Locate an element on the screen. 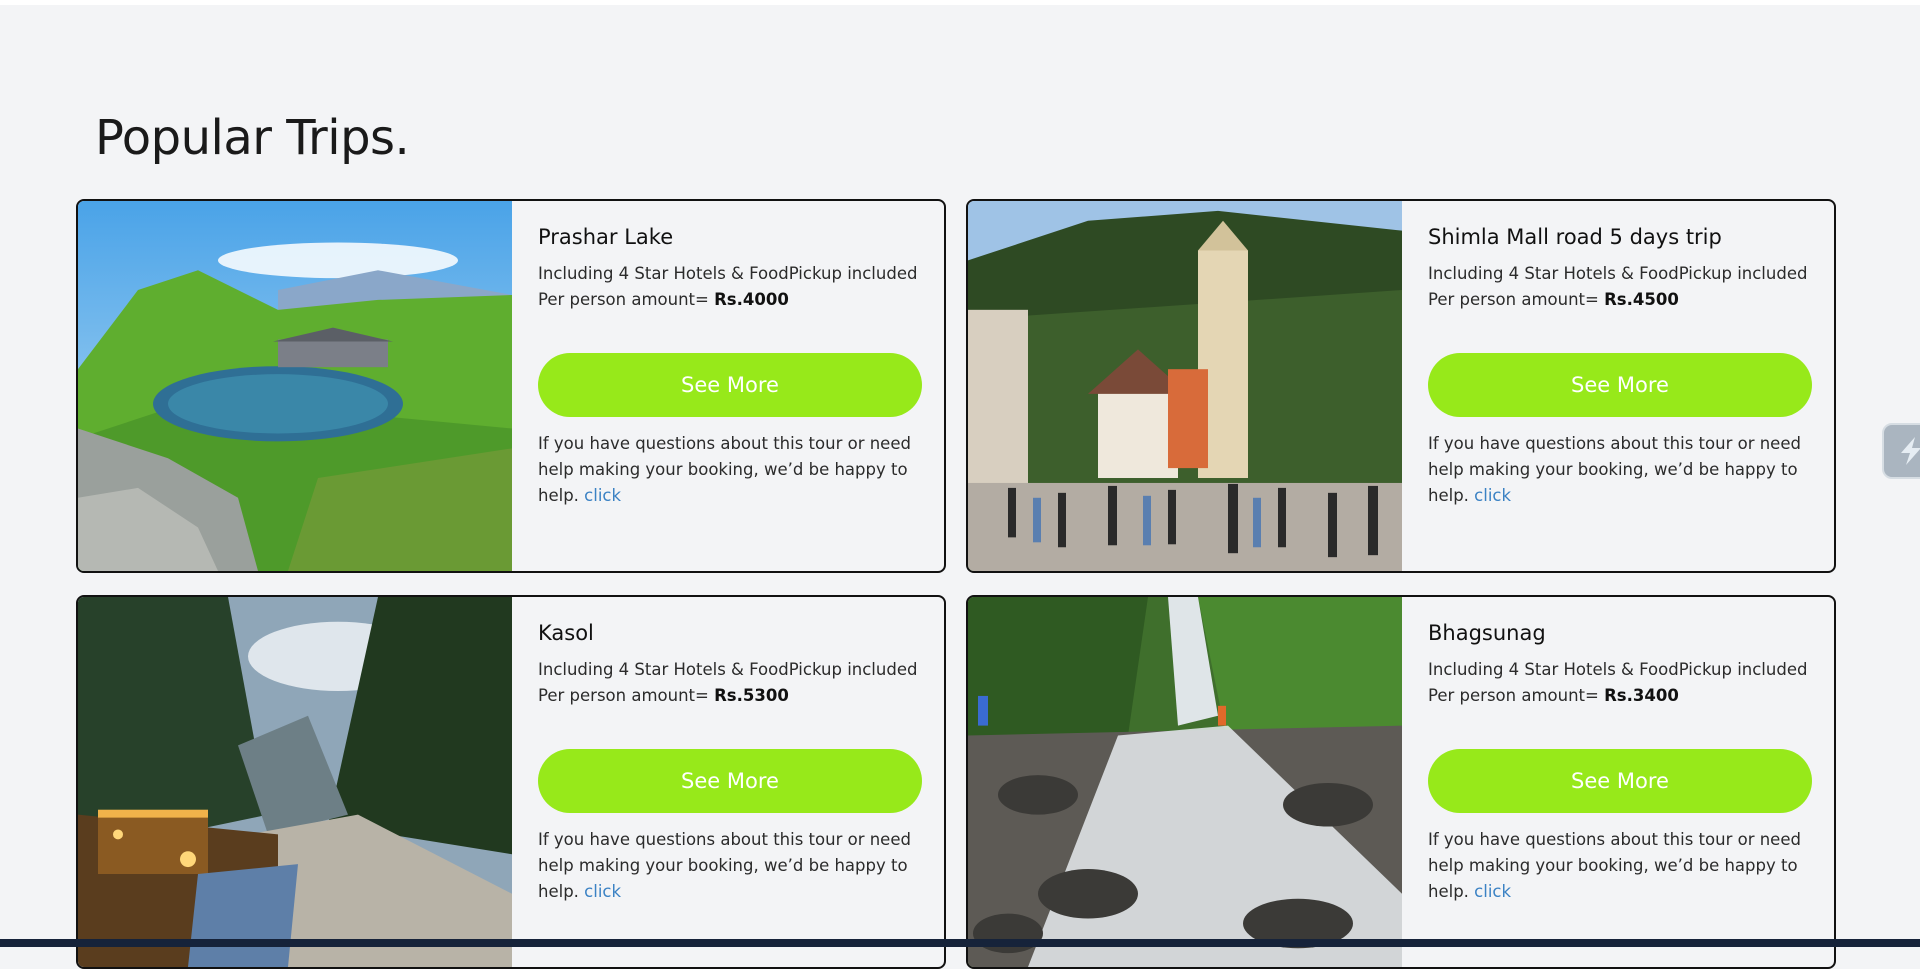 The width and height of the screenshot is (1920, 969). trip-title: Shimla Mall road 5 days trip is located at coordinates (1575, 237).